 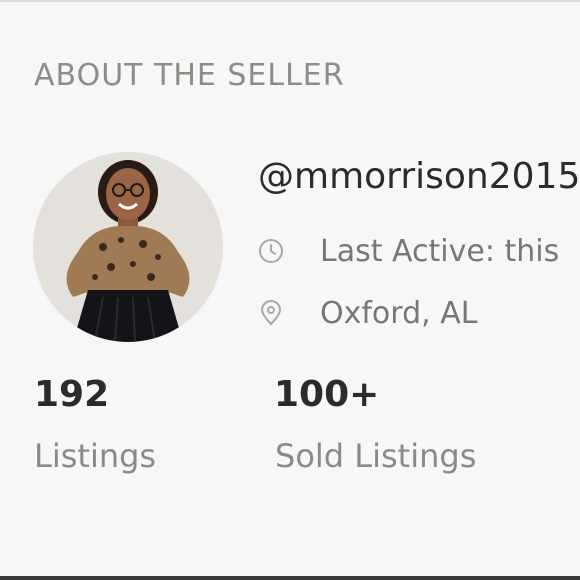 What do you see at coordinates (271, 251) in the screenshot?
I see `clock-icon` at bounding box center [271, 251].